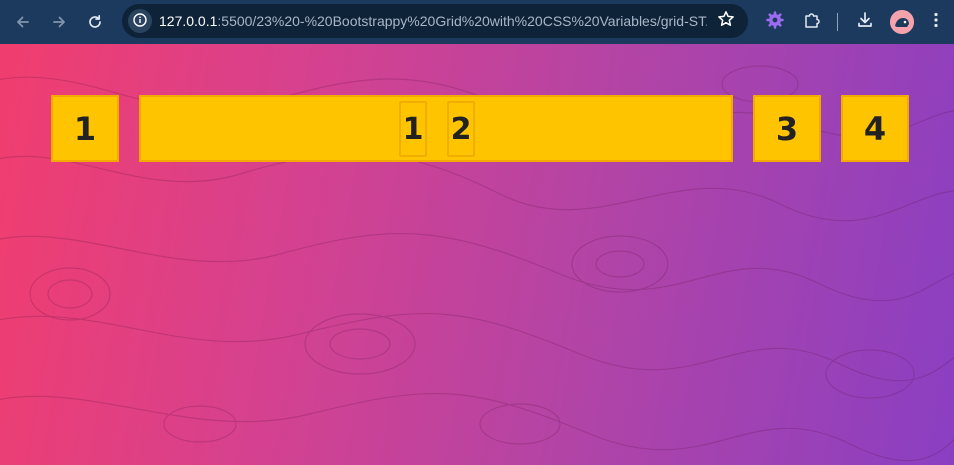 This screenshot has width=954, height=465. I want to click on extension-button, so click(775, 22).